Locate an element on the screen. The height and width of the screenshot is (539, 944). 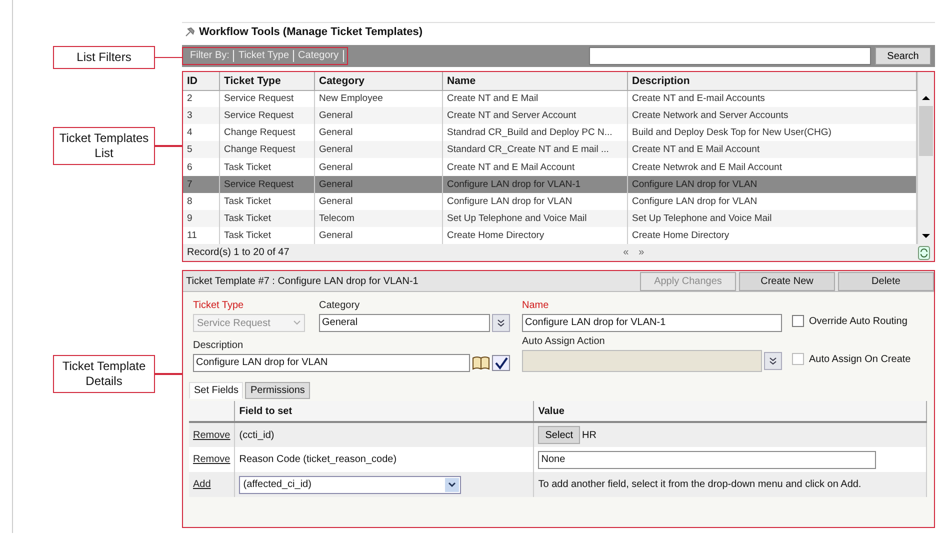
field-dropdown: (affected_ci_id) is located at coordinates (350, 485).